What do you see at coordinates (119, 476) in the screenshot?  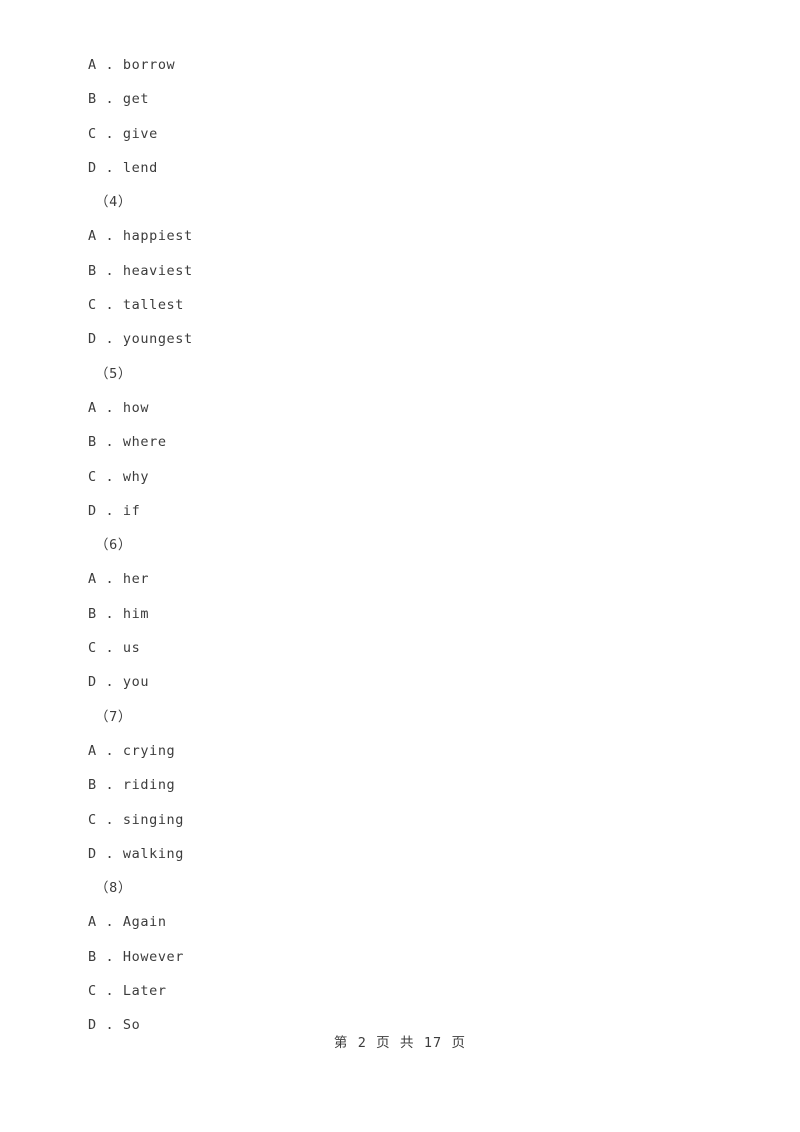 I see `option-line: C . why` at bounding box center [119, 476].